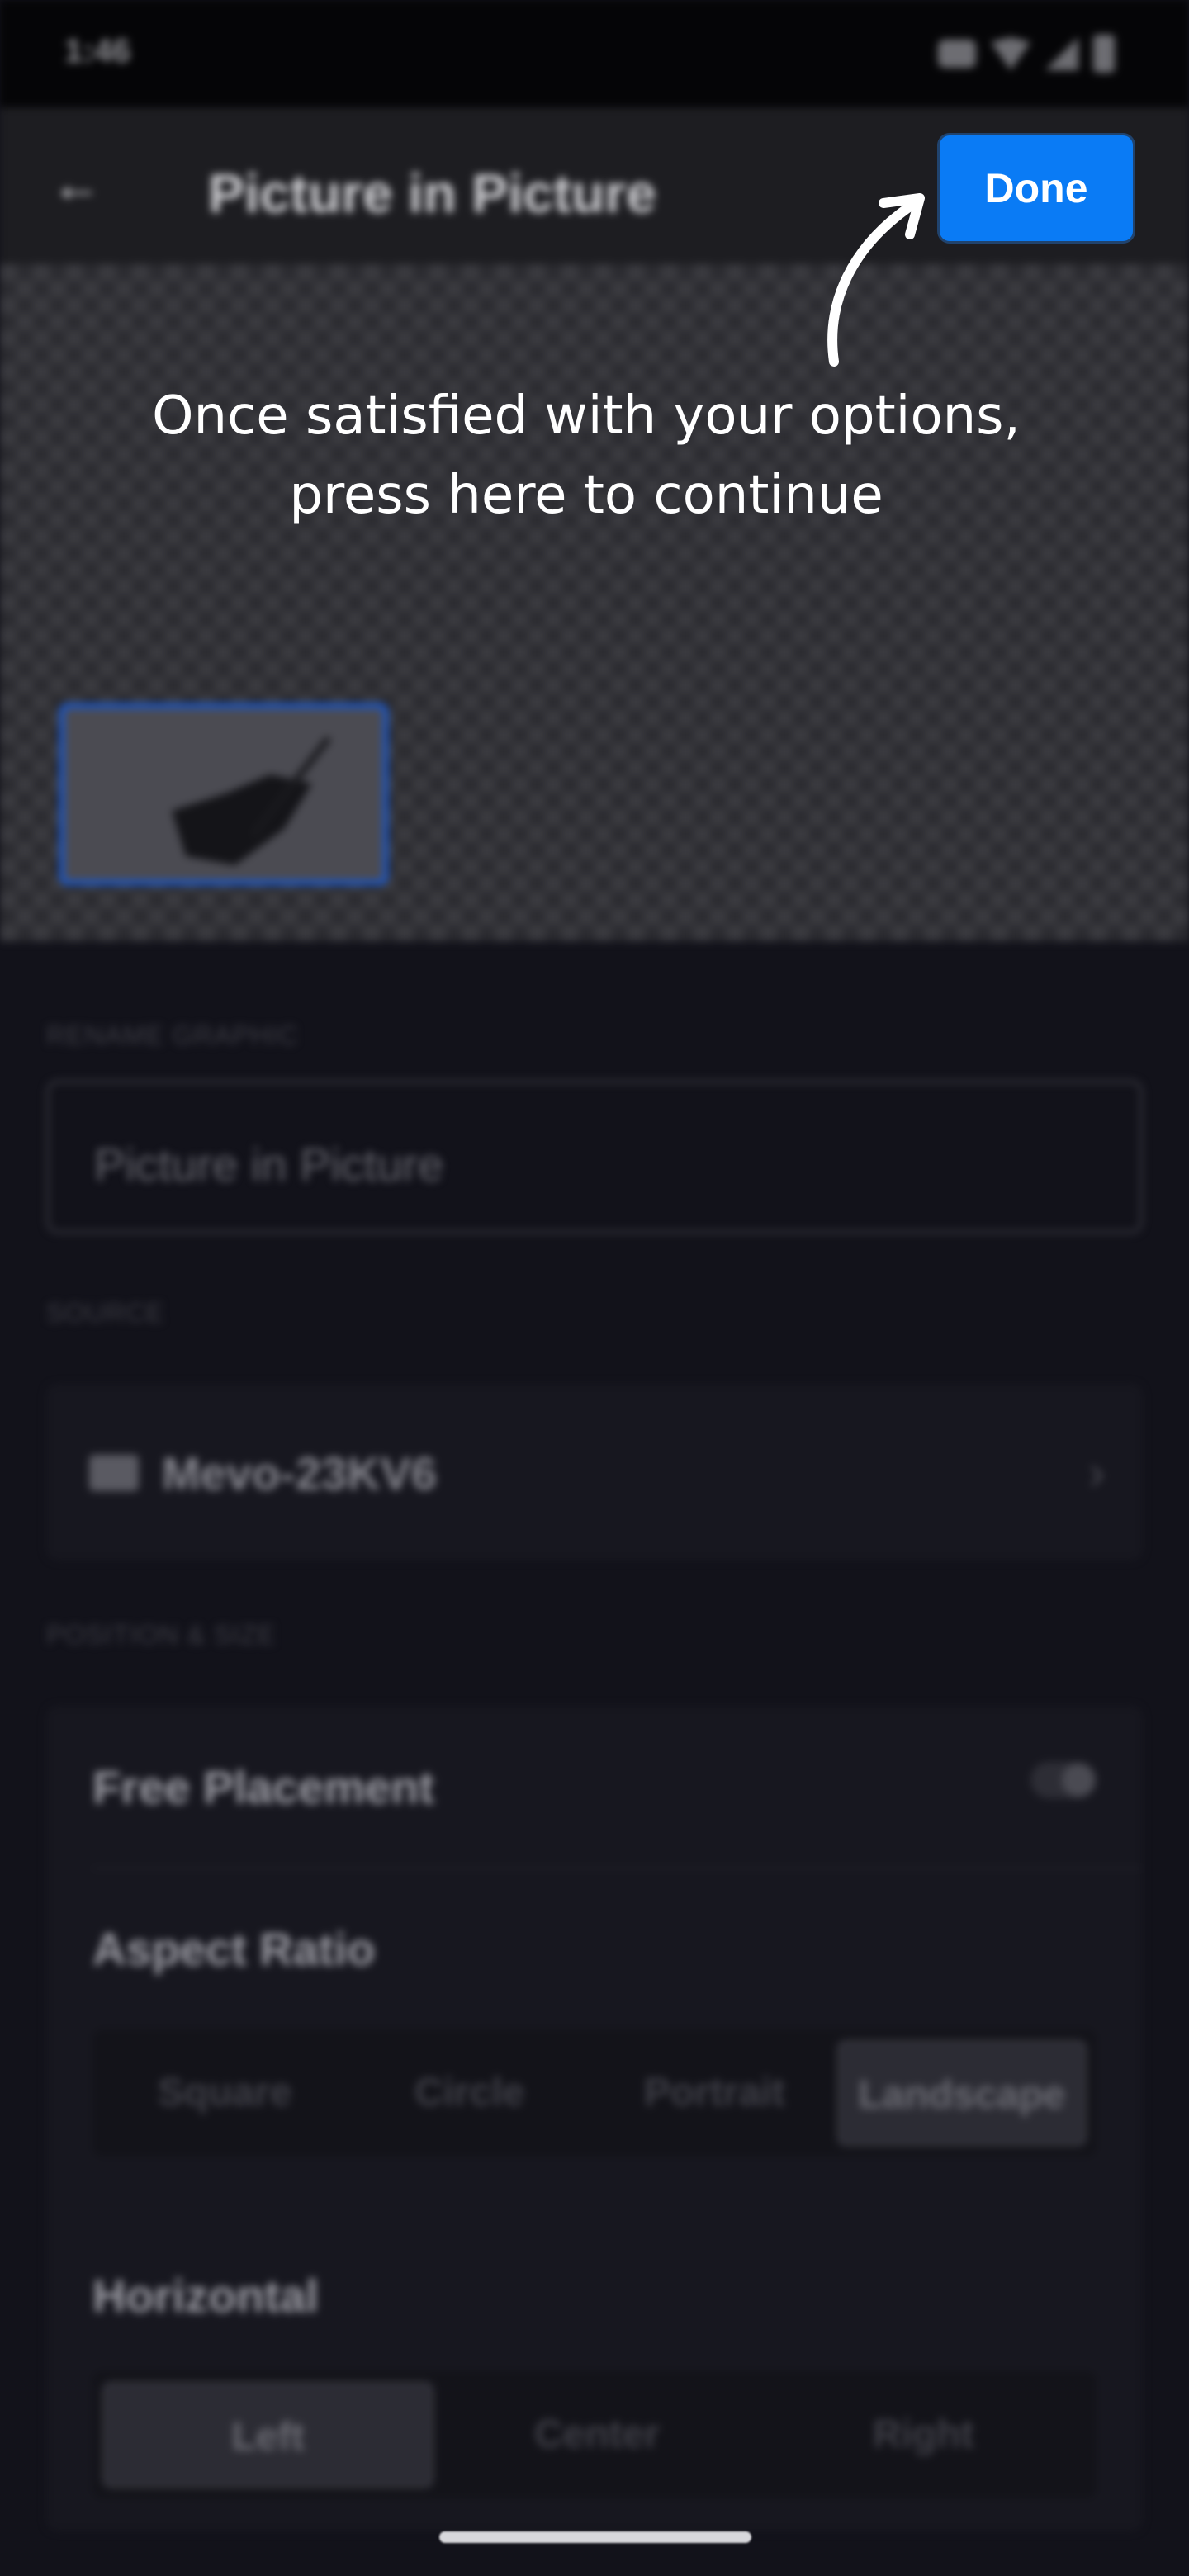 The image size is (1189, 2576). Describe the element at coordinates (586, 416) in the screenshot. I see `hint-line-1: Once satisfied with your options,` at that location.